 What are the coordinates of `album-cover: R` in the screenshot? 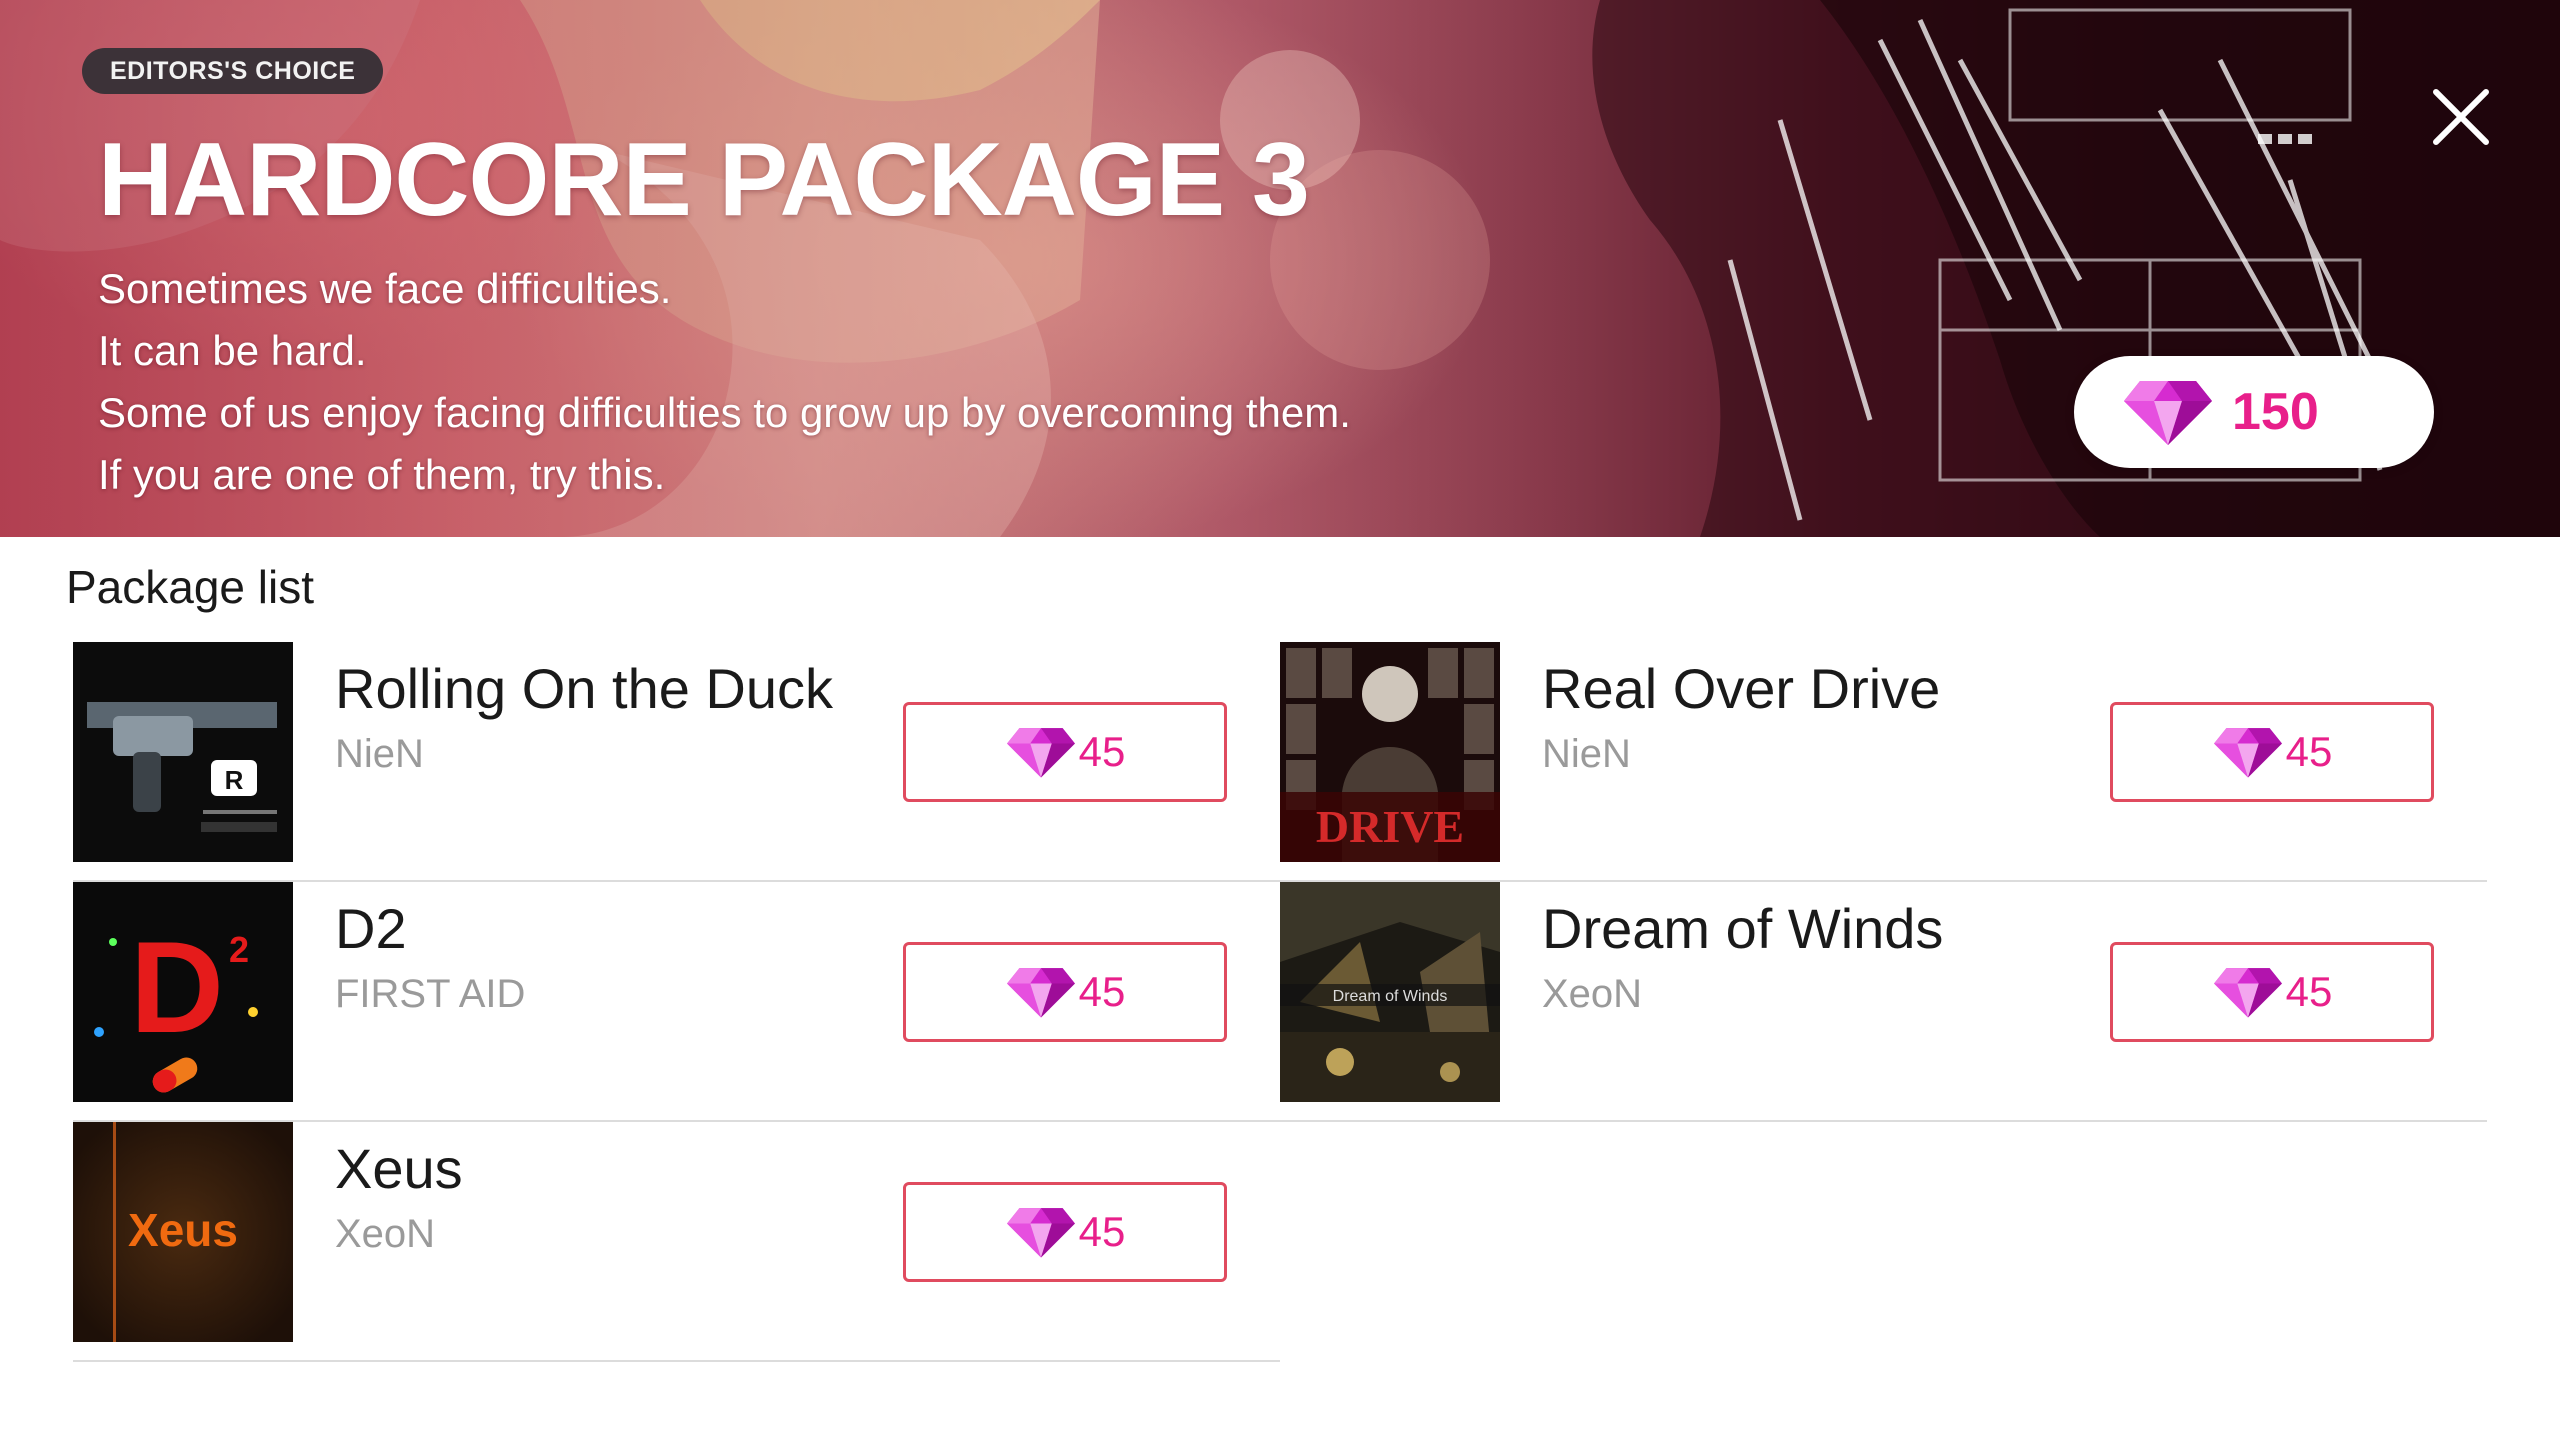 It's located at (183, 752).